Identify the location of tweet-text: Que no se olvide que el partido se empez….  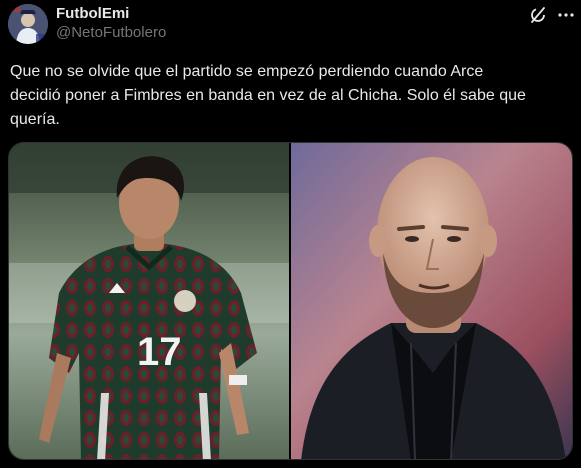
(268, 95).